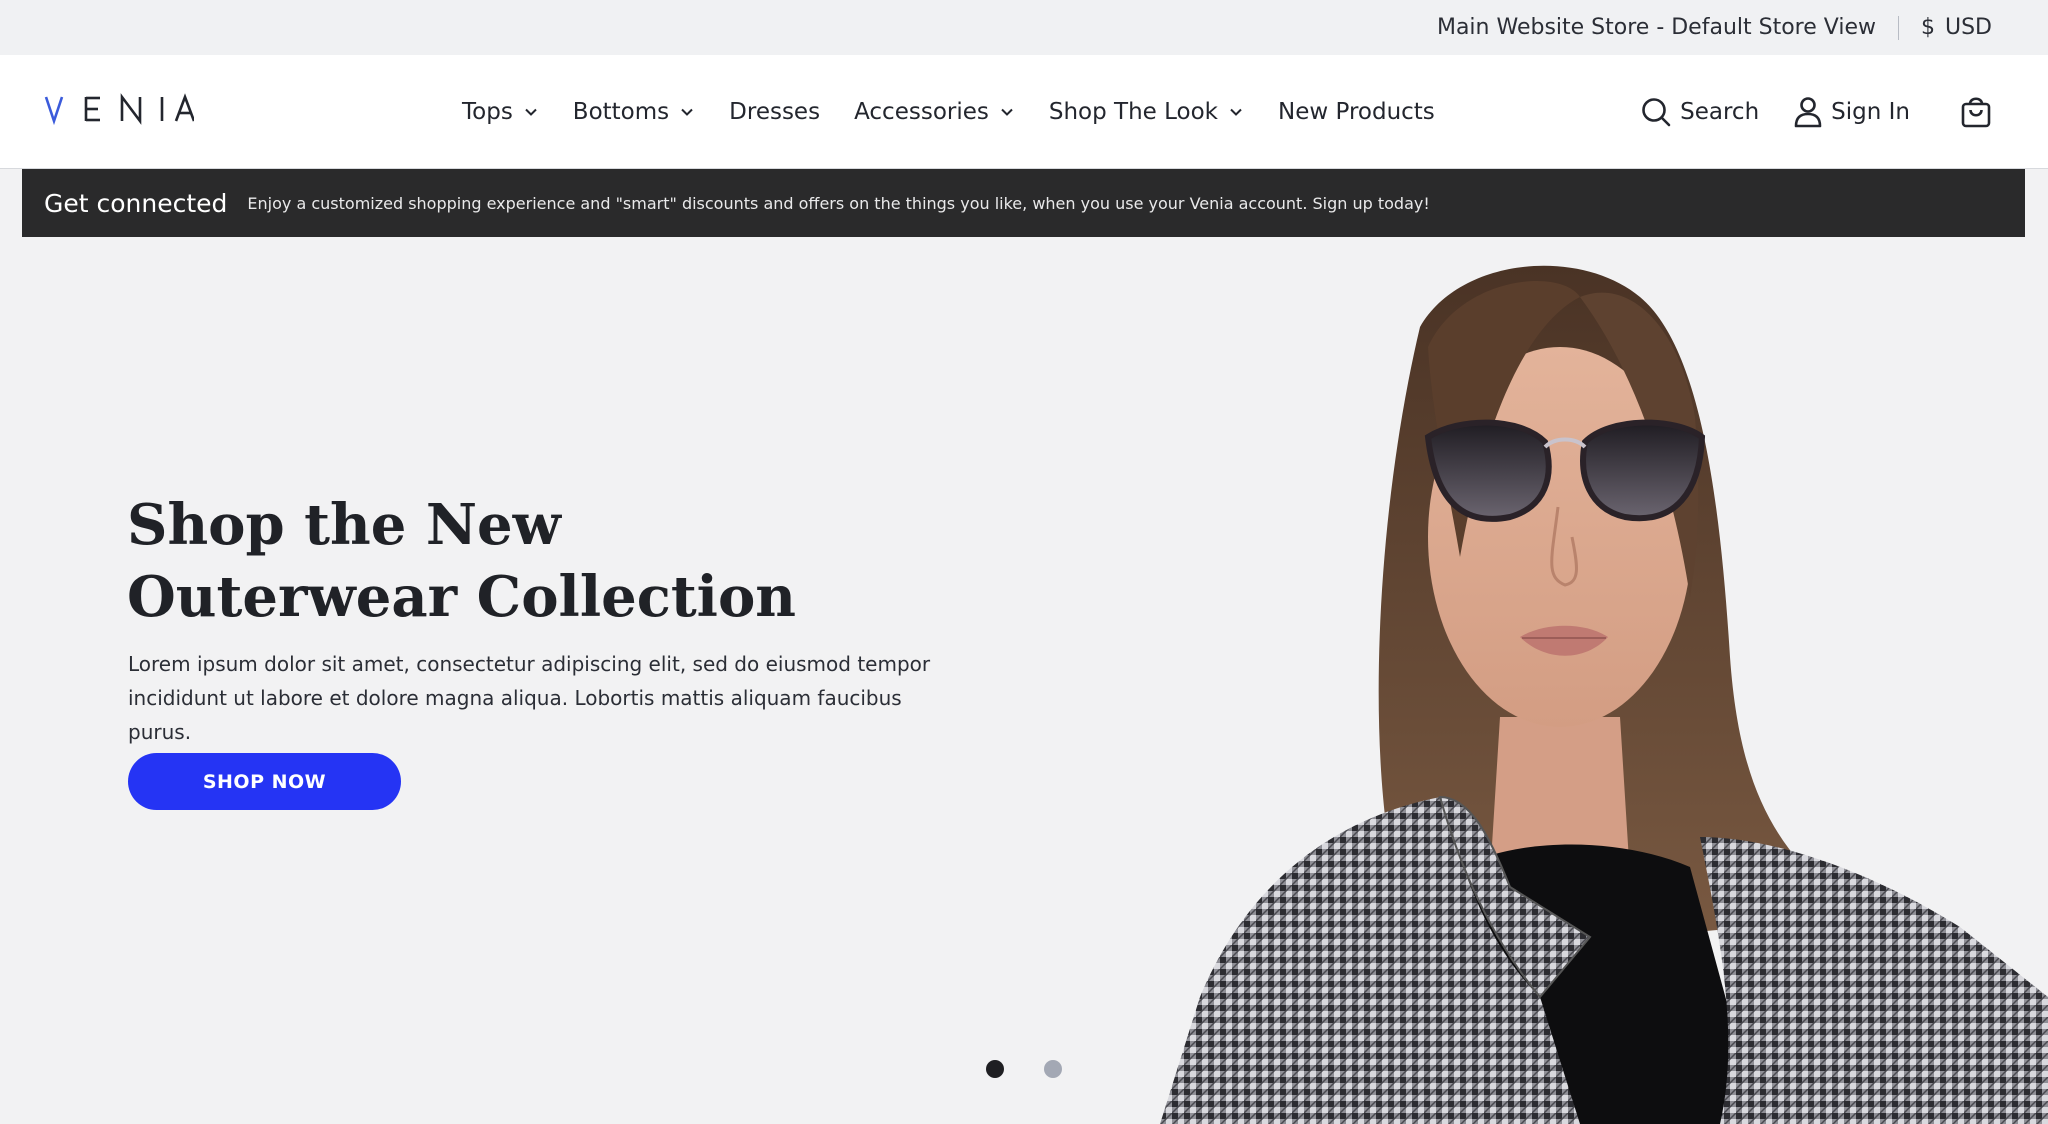  What do you see at coordinates (136, 203) in the screenshot?
I see `banner-title: Get connected` at bounding box center [136, 203].